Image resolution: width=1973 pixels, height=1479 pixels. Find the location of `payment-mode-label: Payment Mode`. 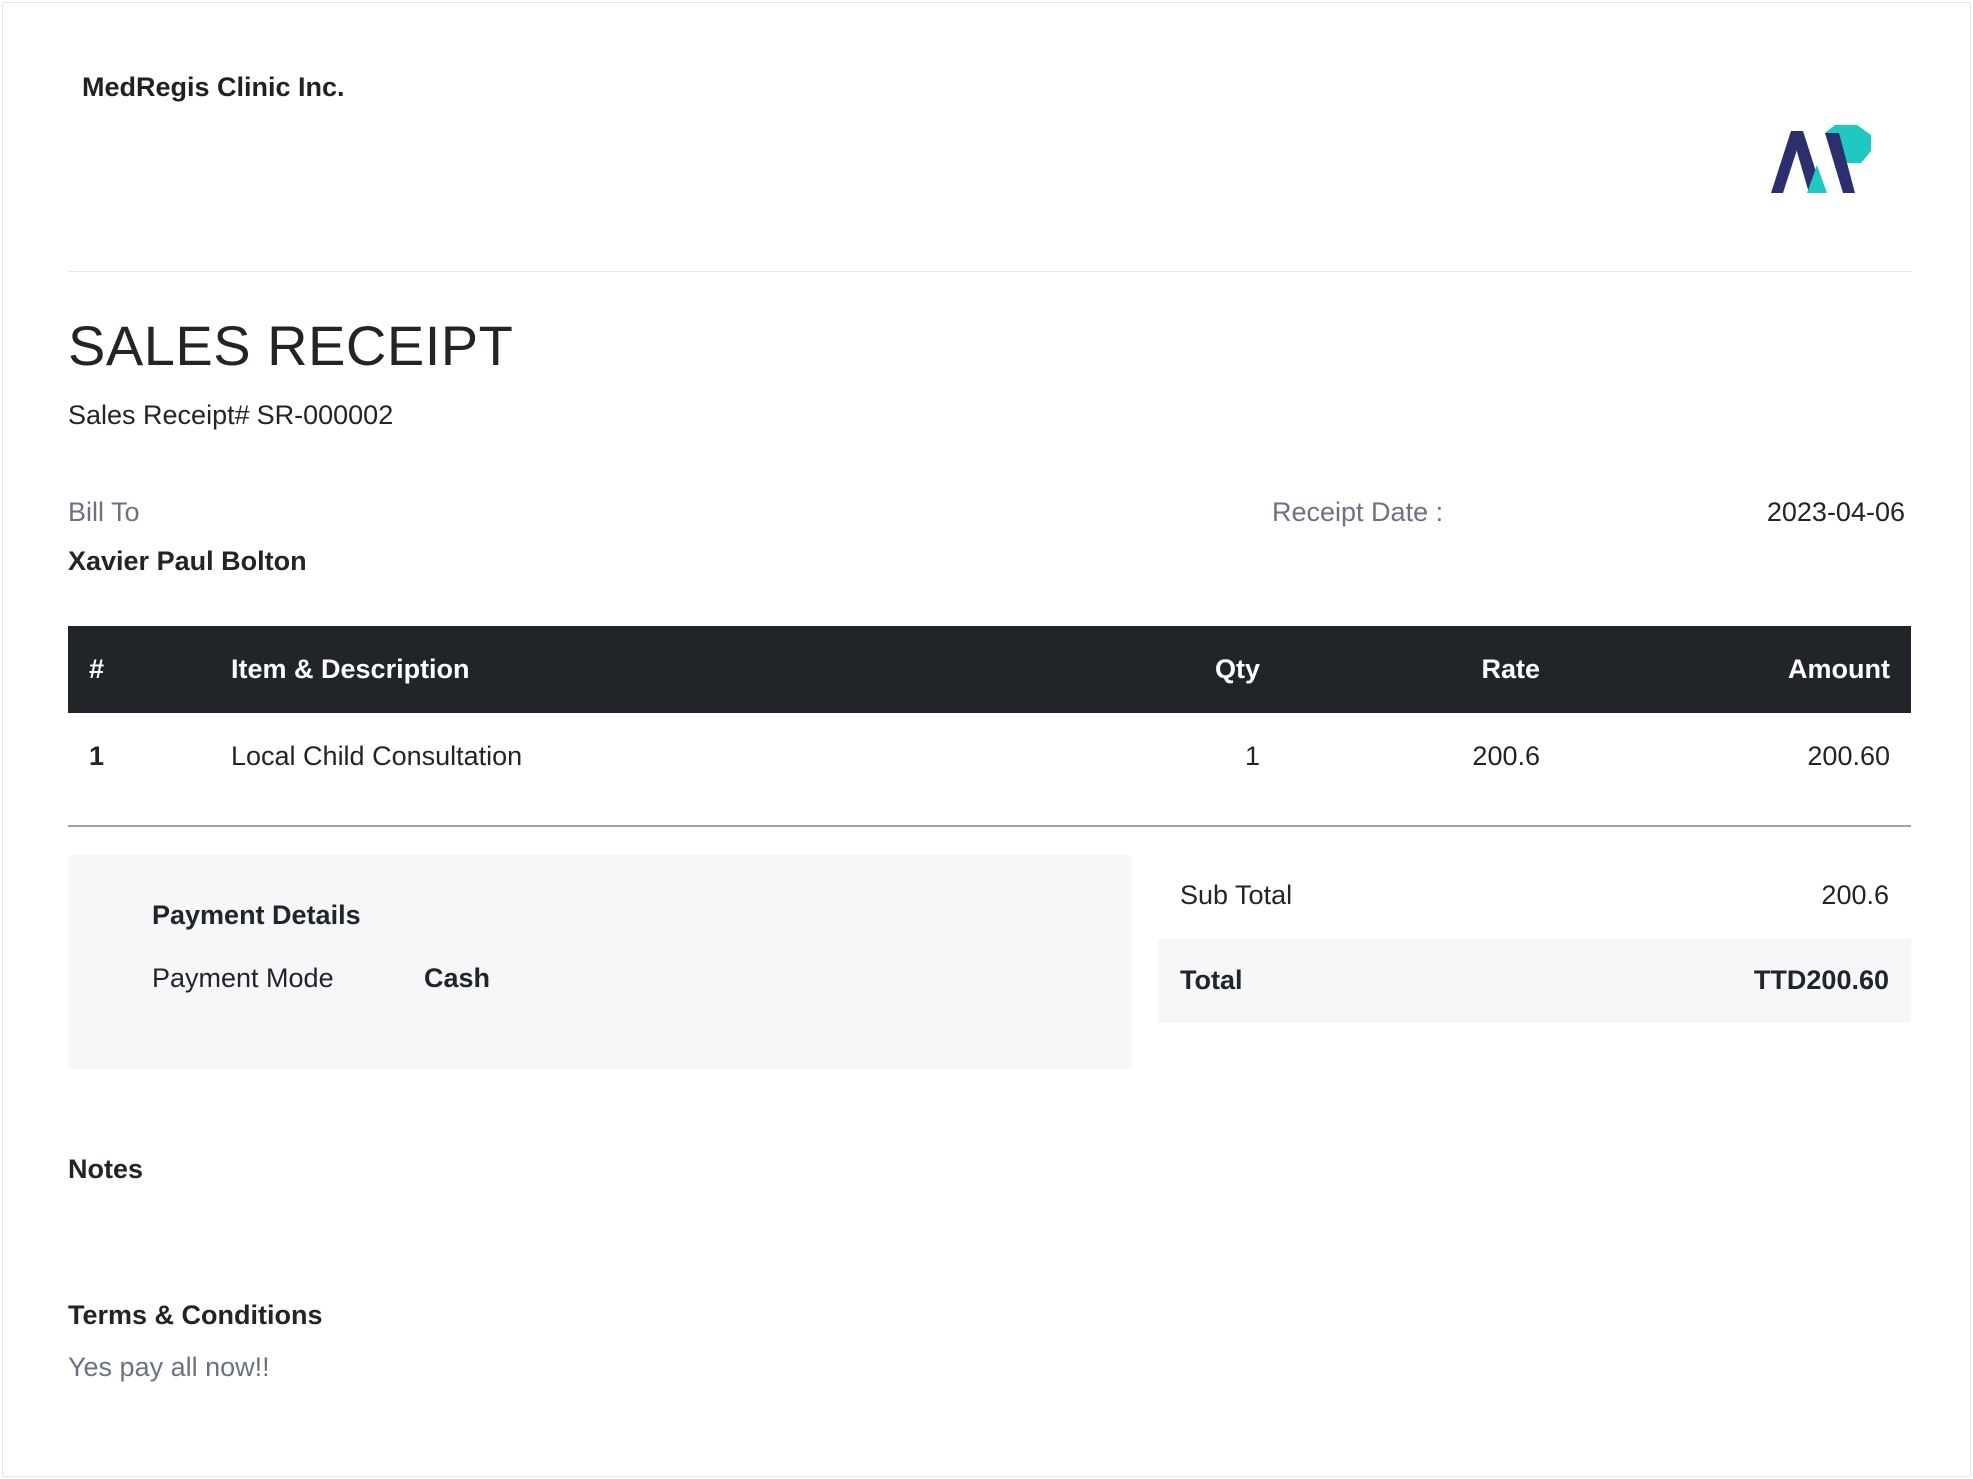

payment-mode-label: Payment Mode is located at coordinates (243, 978).